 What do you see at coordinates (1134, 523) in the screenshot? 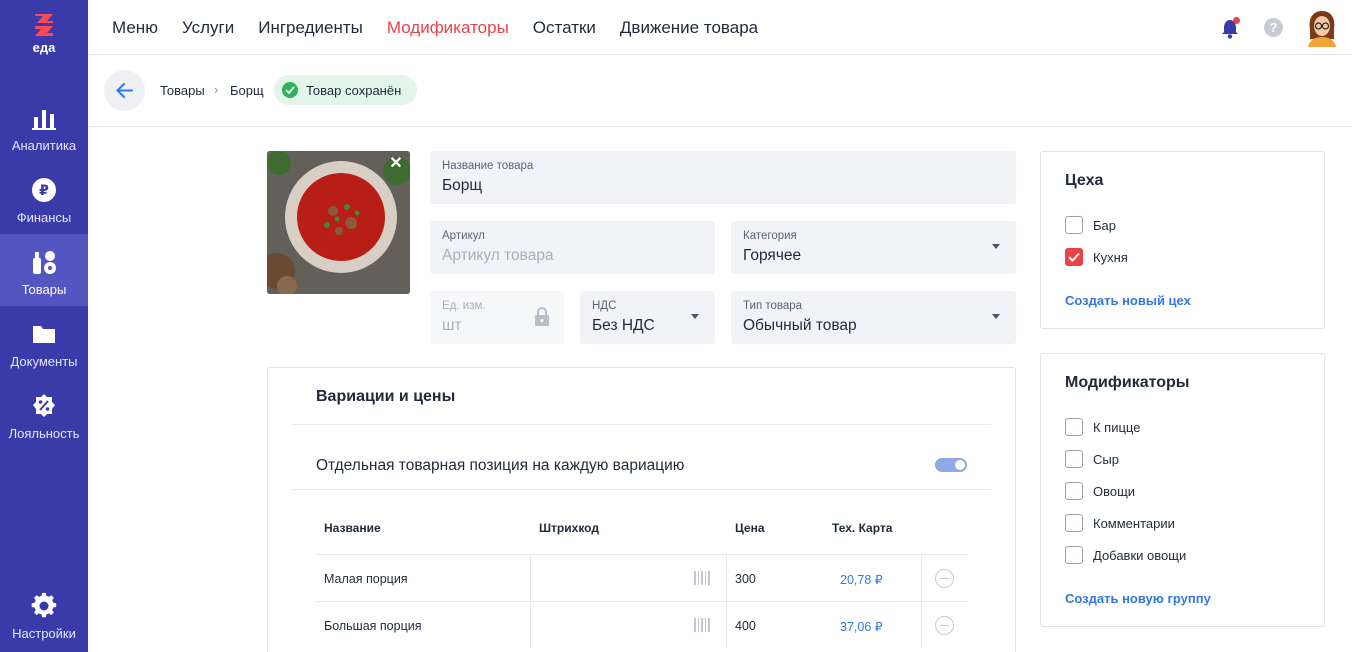
I see `checkbox-label: Комментарии` at bounding box center [1134, 523].